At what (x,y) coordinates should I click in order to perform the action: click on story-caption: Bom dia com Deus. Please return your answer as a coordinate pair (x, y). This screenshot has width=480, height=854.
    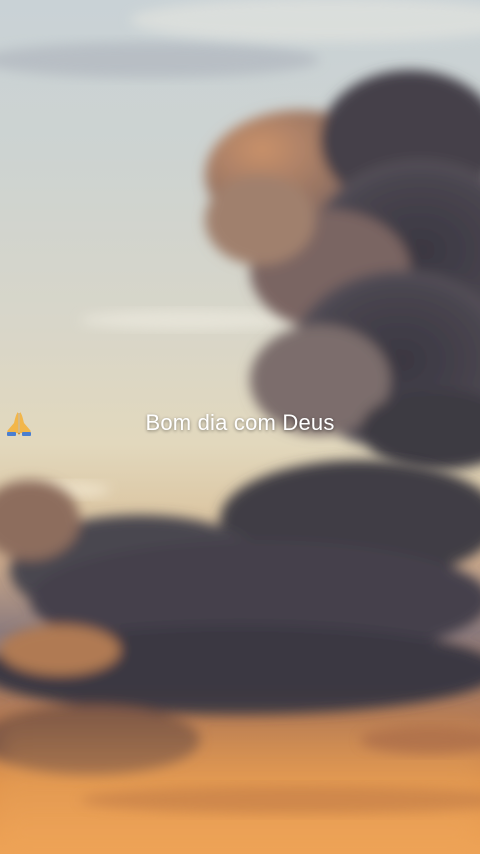
    Looking at the image, I should click on (240, 423).